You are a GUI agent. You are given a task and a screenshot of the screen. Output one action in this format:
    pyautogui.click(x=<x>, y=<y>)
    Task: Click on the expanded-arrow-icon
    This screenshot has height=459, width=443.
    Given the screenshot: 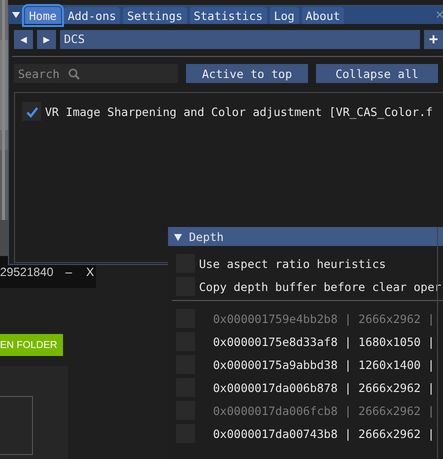 What is the action you would take?
    pyautogui.click(x=178, y=237)
    